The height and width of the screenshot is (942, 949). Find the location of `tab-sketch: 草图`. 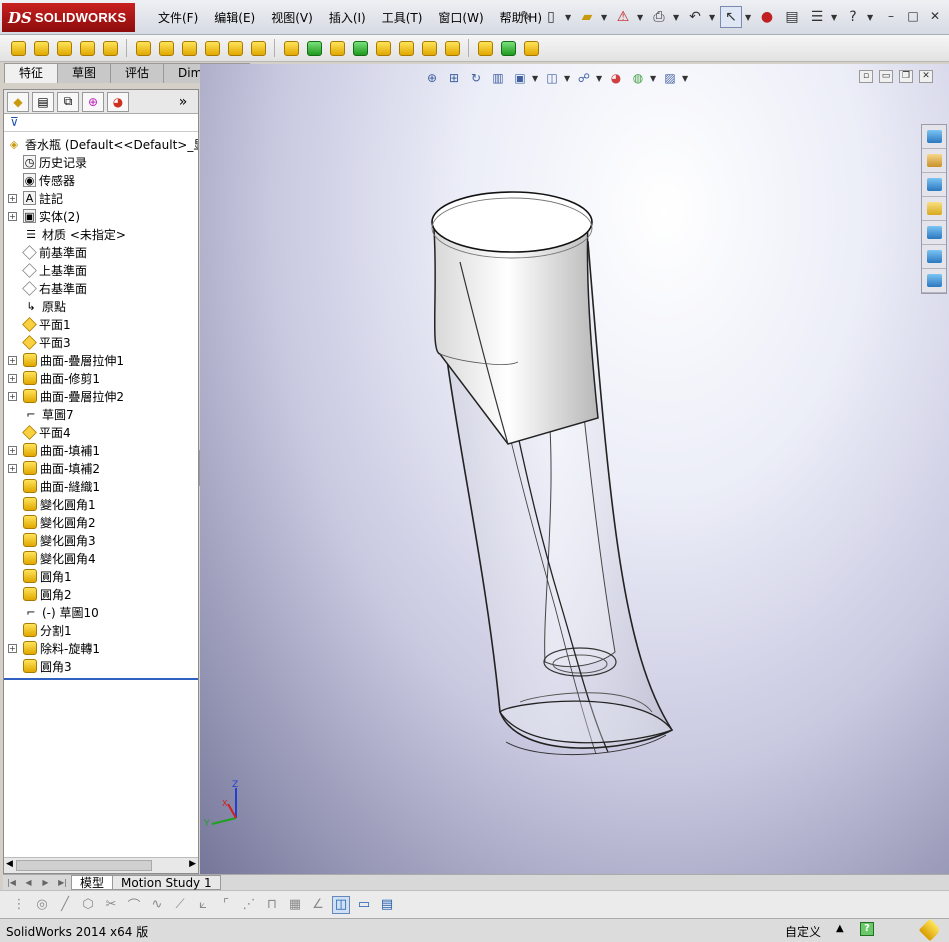

tab-sketch: 草图 is located at coordinates (84, 73).